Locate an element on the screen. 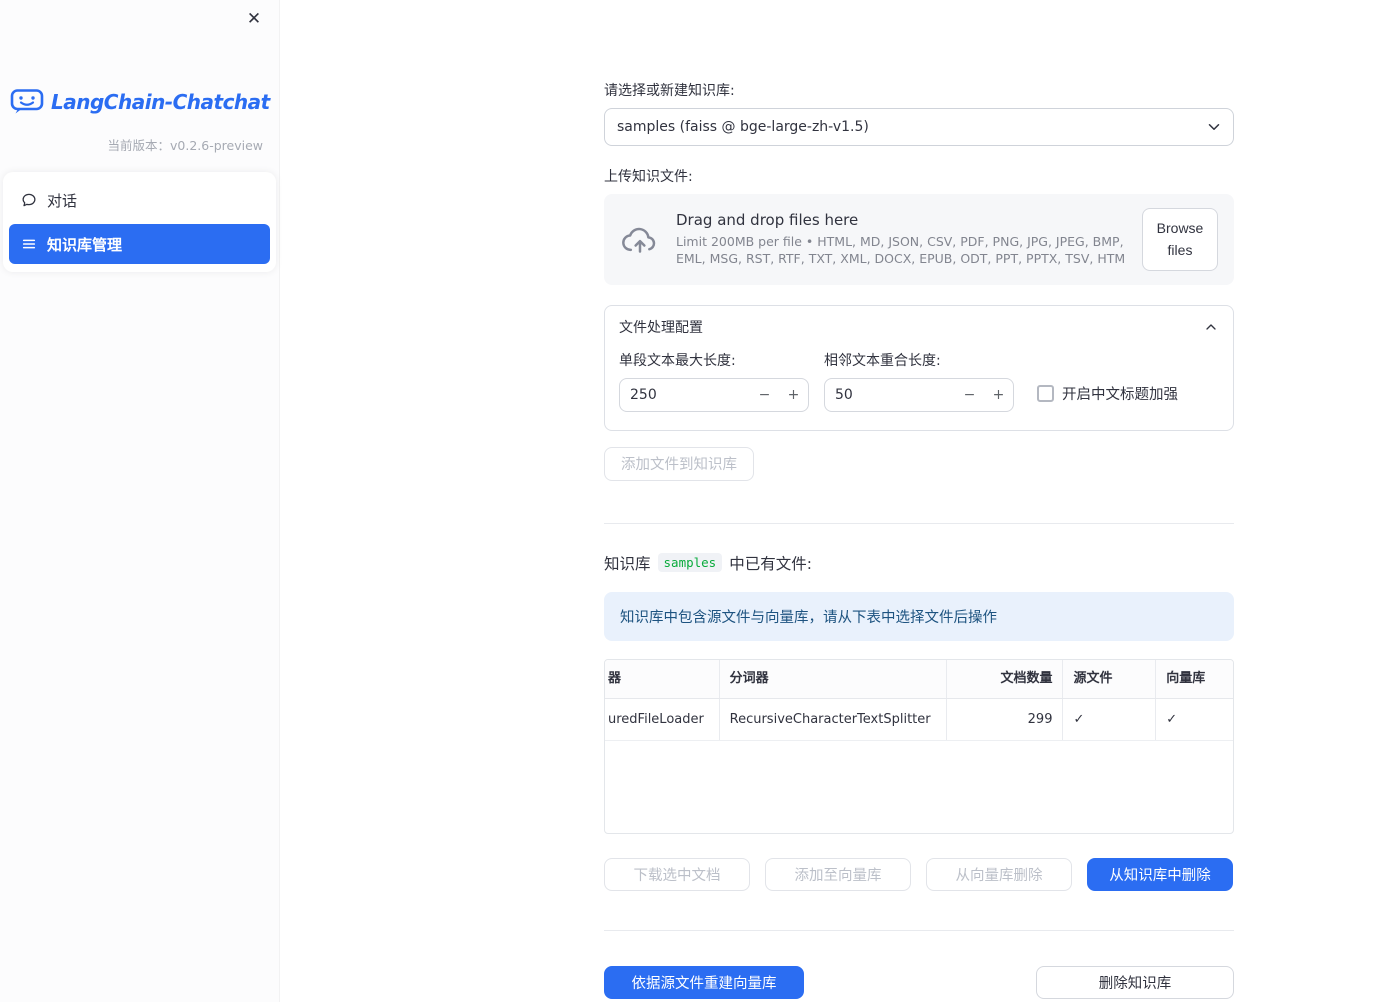 This screenshot has width=1380, height=1002. sidebar-item-kb-management: 知识库管理 is located at coordinates (139, 244).